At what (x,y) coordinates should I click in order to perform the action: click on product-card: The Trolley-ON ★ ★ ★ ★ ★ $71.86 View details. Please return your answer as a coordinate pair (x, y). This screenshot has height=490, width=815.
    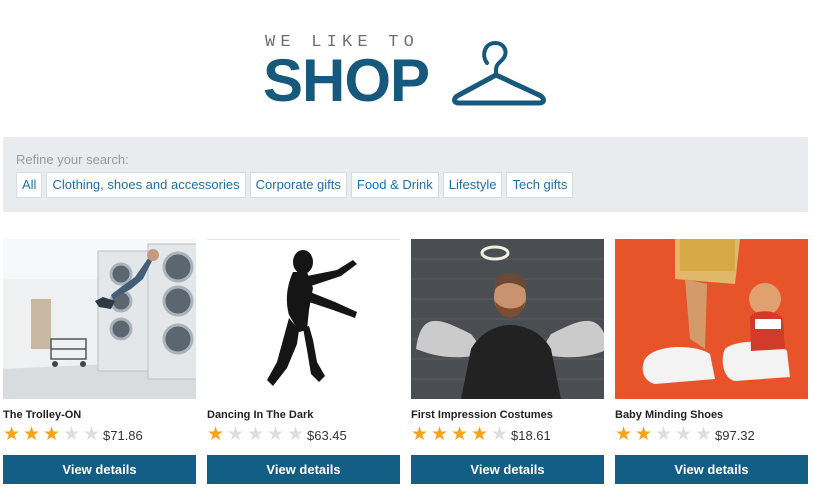
    Looking at the image, I should click on (99, 364).